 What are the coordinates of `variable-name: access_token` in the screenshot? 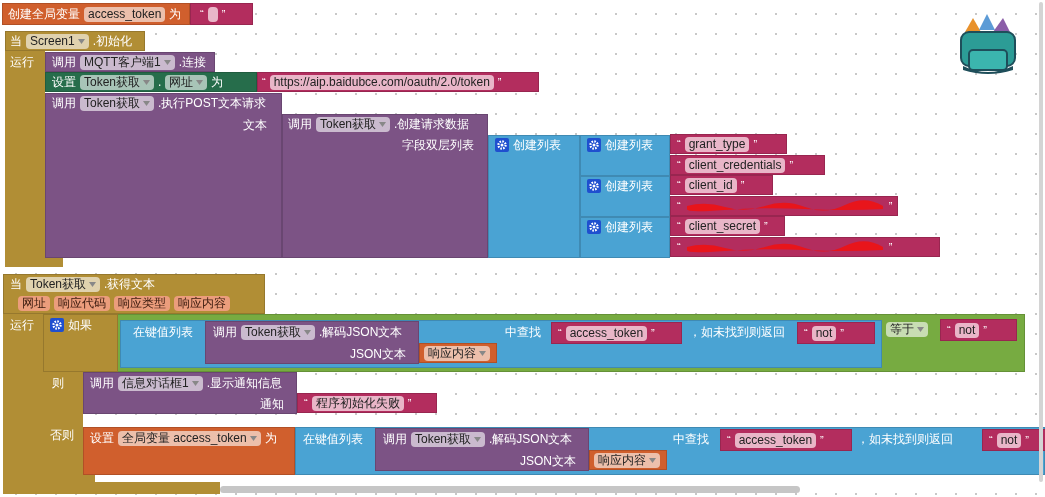 It's located at (125, 14).